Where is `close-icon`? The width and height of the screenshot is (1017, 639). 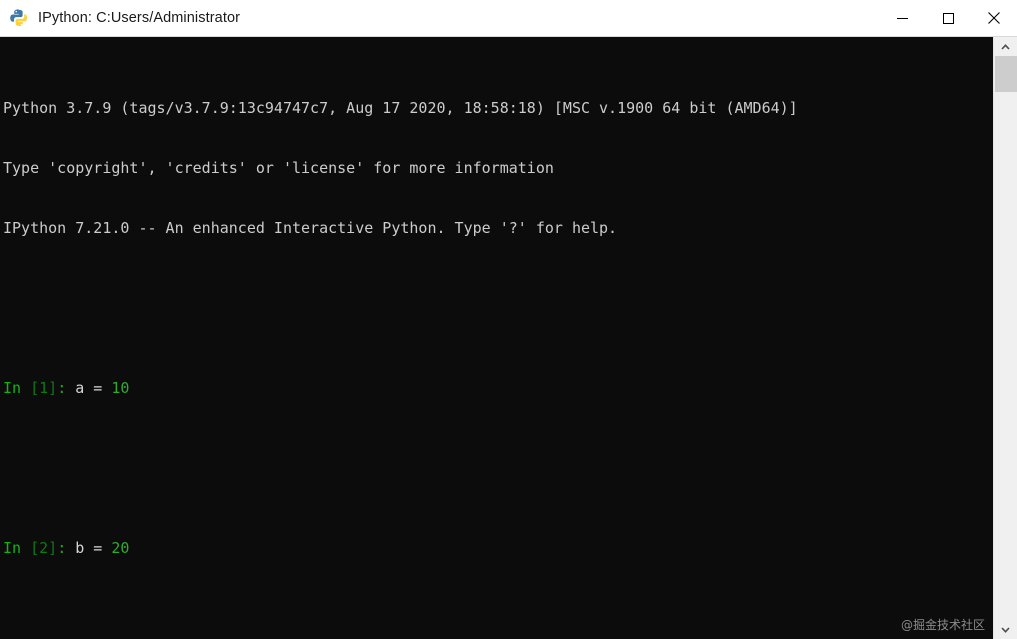 close-icon is located at coordinates (994, 18).